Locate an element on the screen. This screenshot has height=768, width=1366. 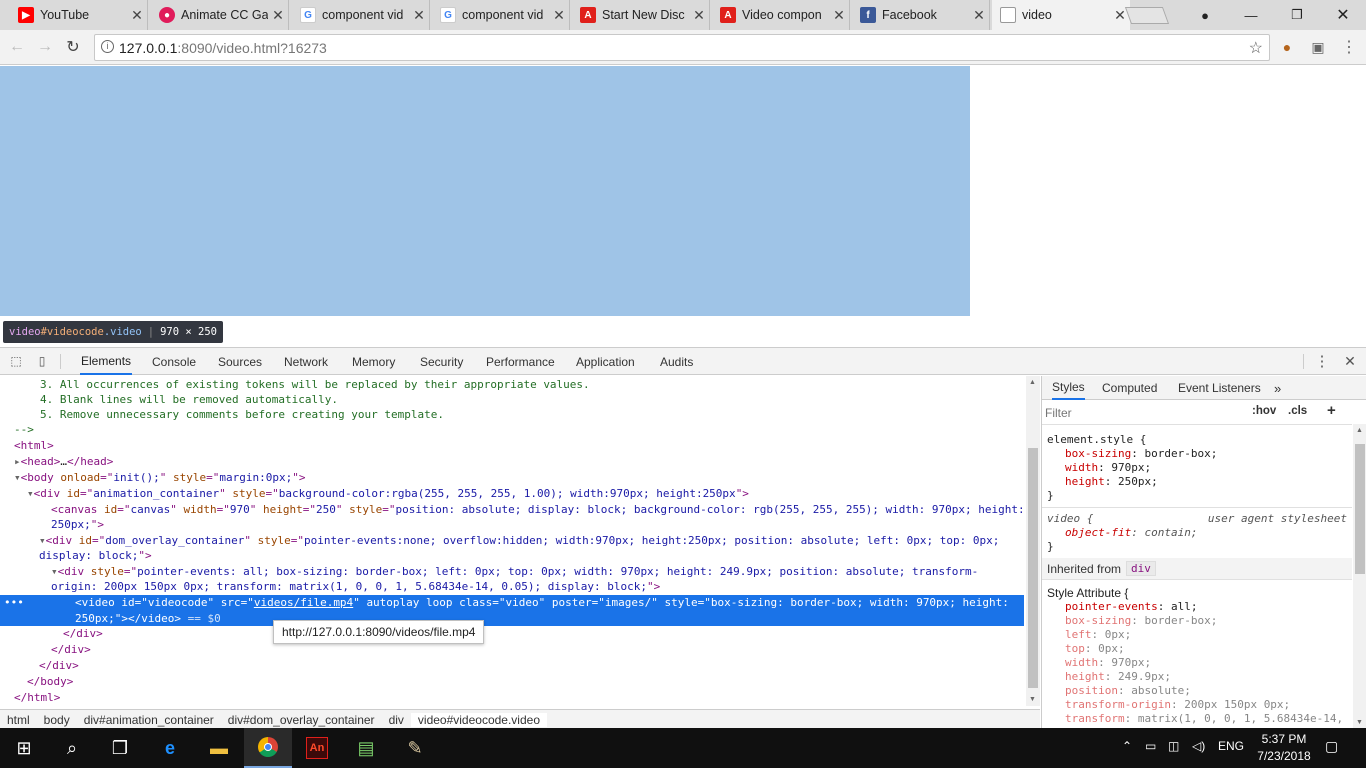
tab-facebook: f Facebook ✕ is located at coordinates (921, 15).